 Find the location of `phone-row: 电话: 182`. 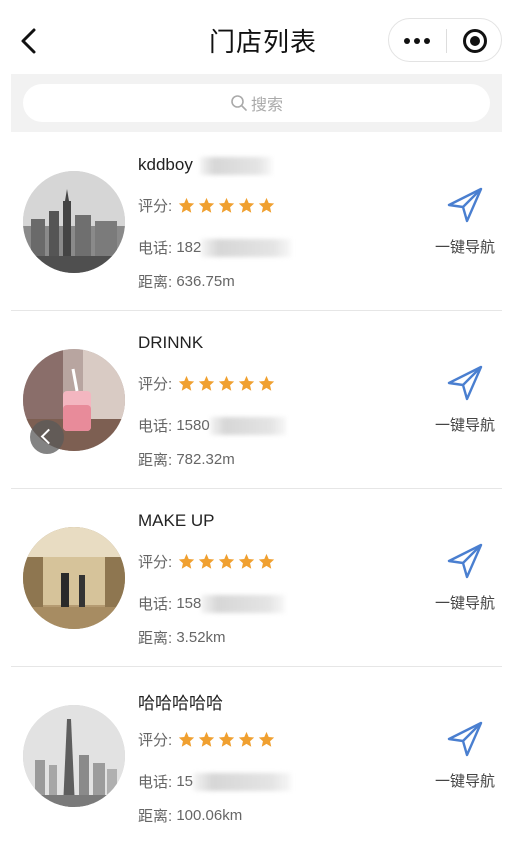

phone-row: 电话: 182 is located at coordinates (215, 247).